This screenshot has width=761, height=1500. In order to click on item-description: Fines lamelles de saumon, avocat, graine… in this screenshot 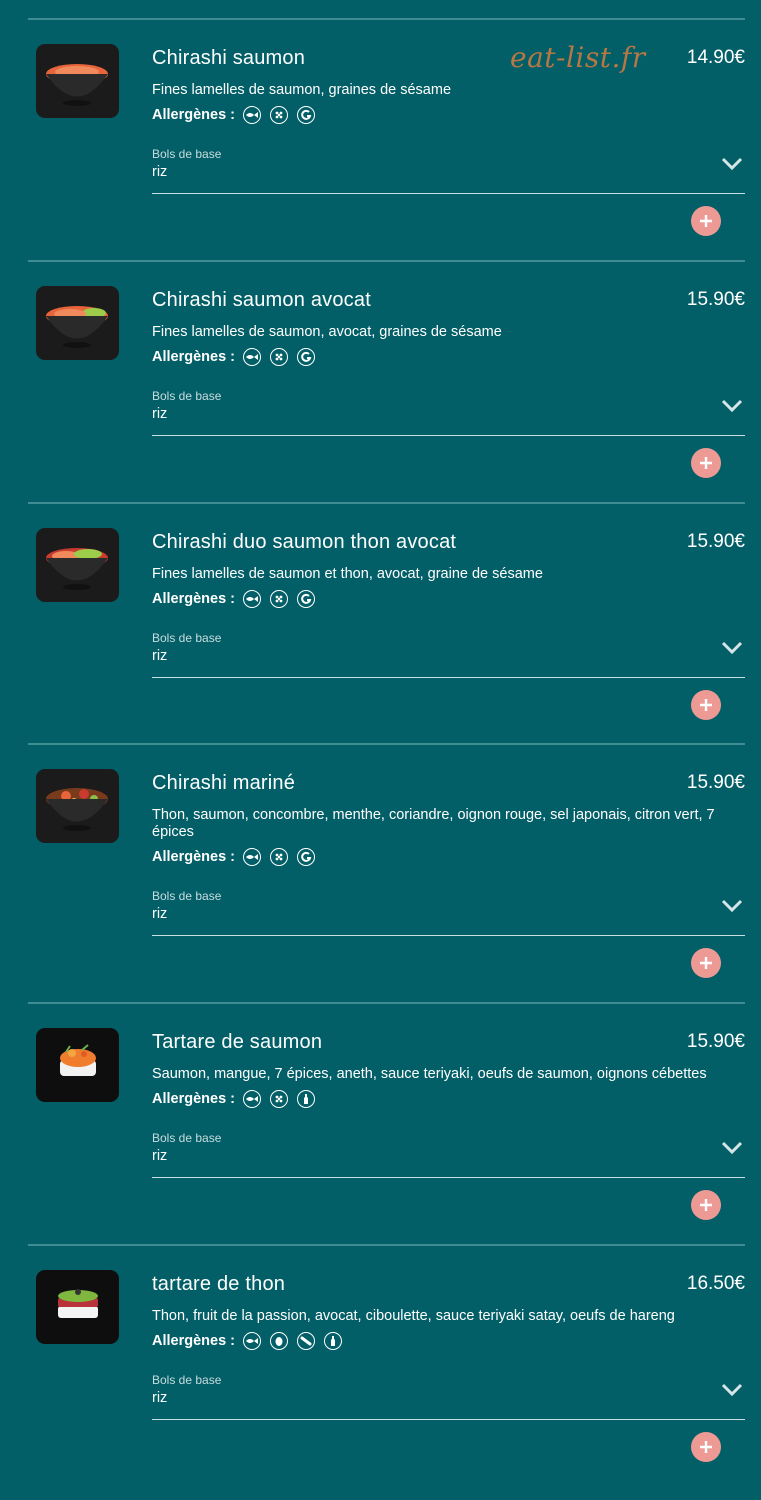, I will do `click(327, 332)`.